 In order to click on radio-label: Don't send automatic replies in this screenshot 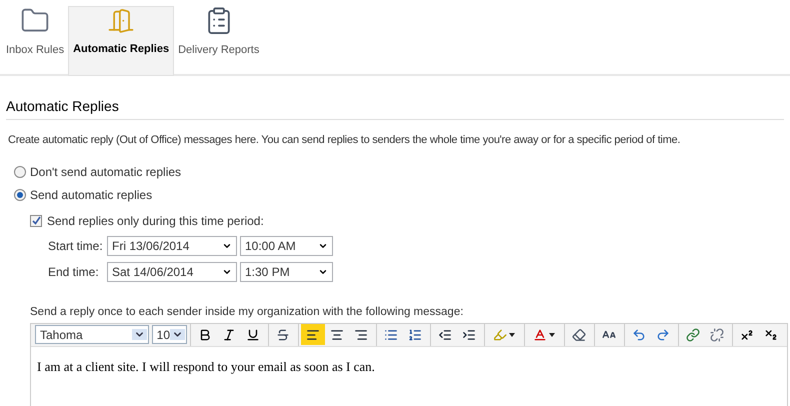, I will do `click(106, 172)`.